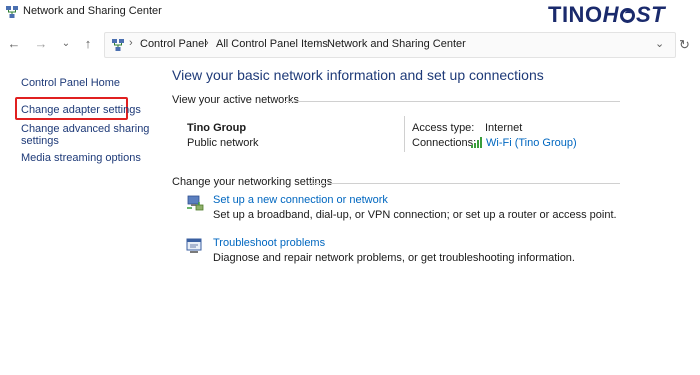 The image size is (700, 375). What do you see at coordinates (40, 141) in the screenshot?
I see `sidebar-item-label: settings` at bounding box center [40, 141].